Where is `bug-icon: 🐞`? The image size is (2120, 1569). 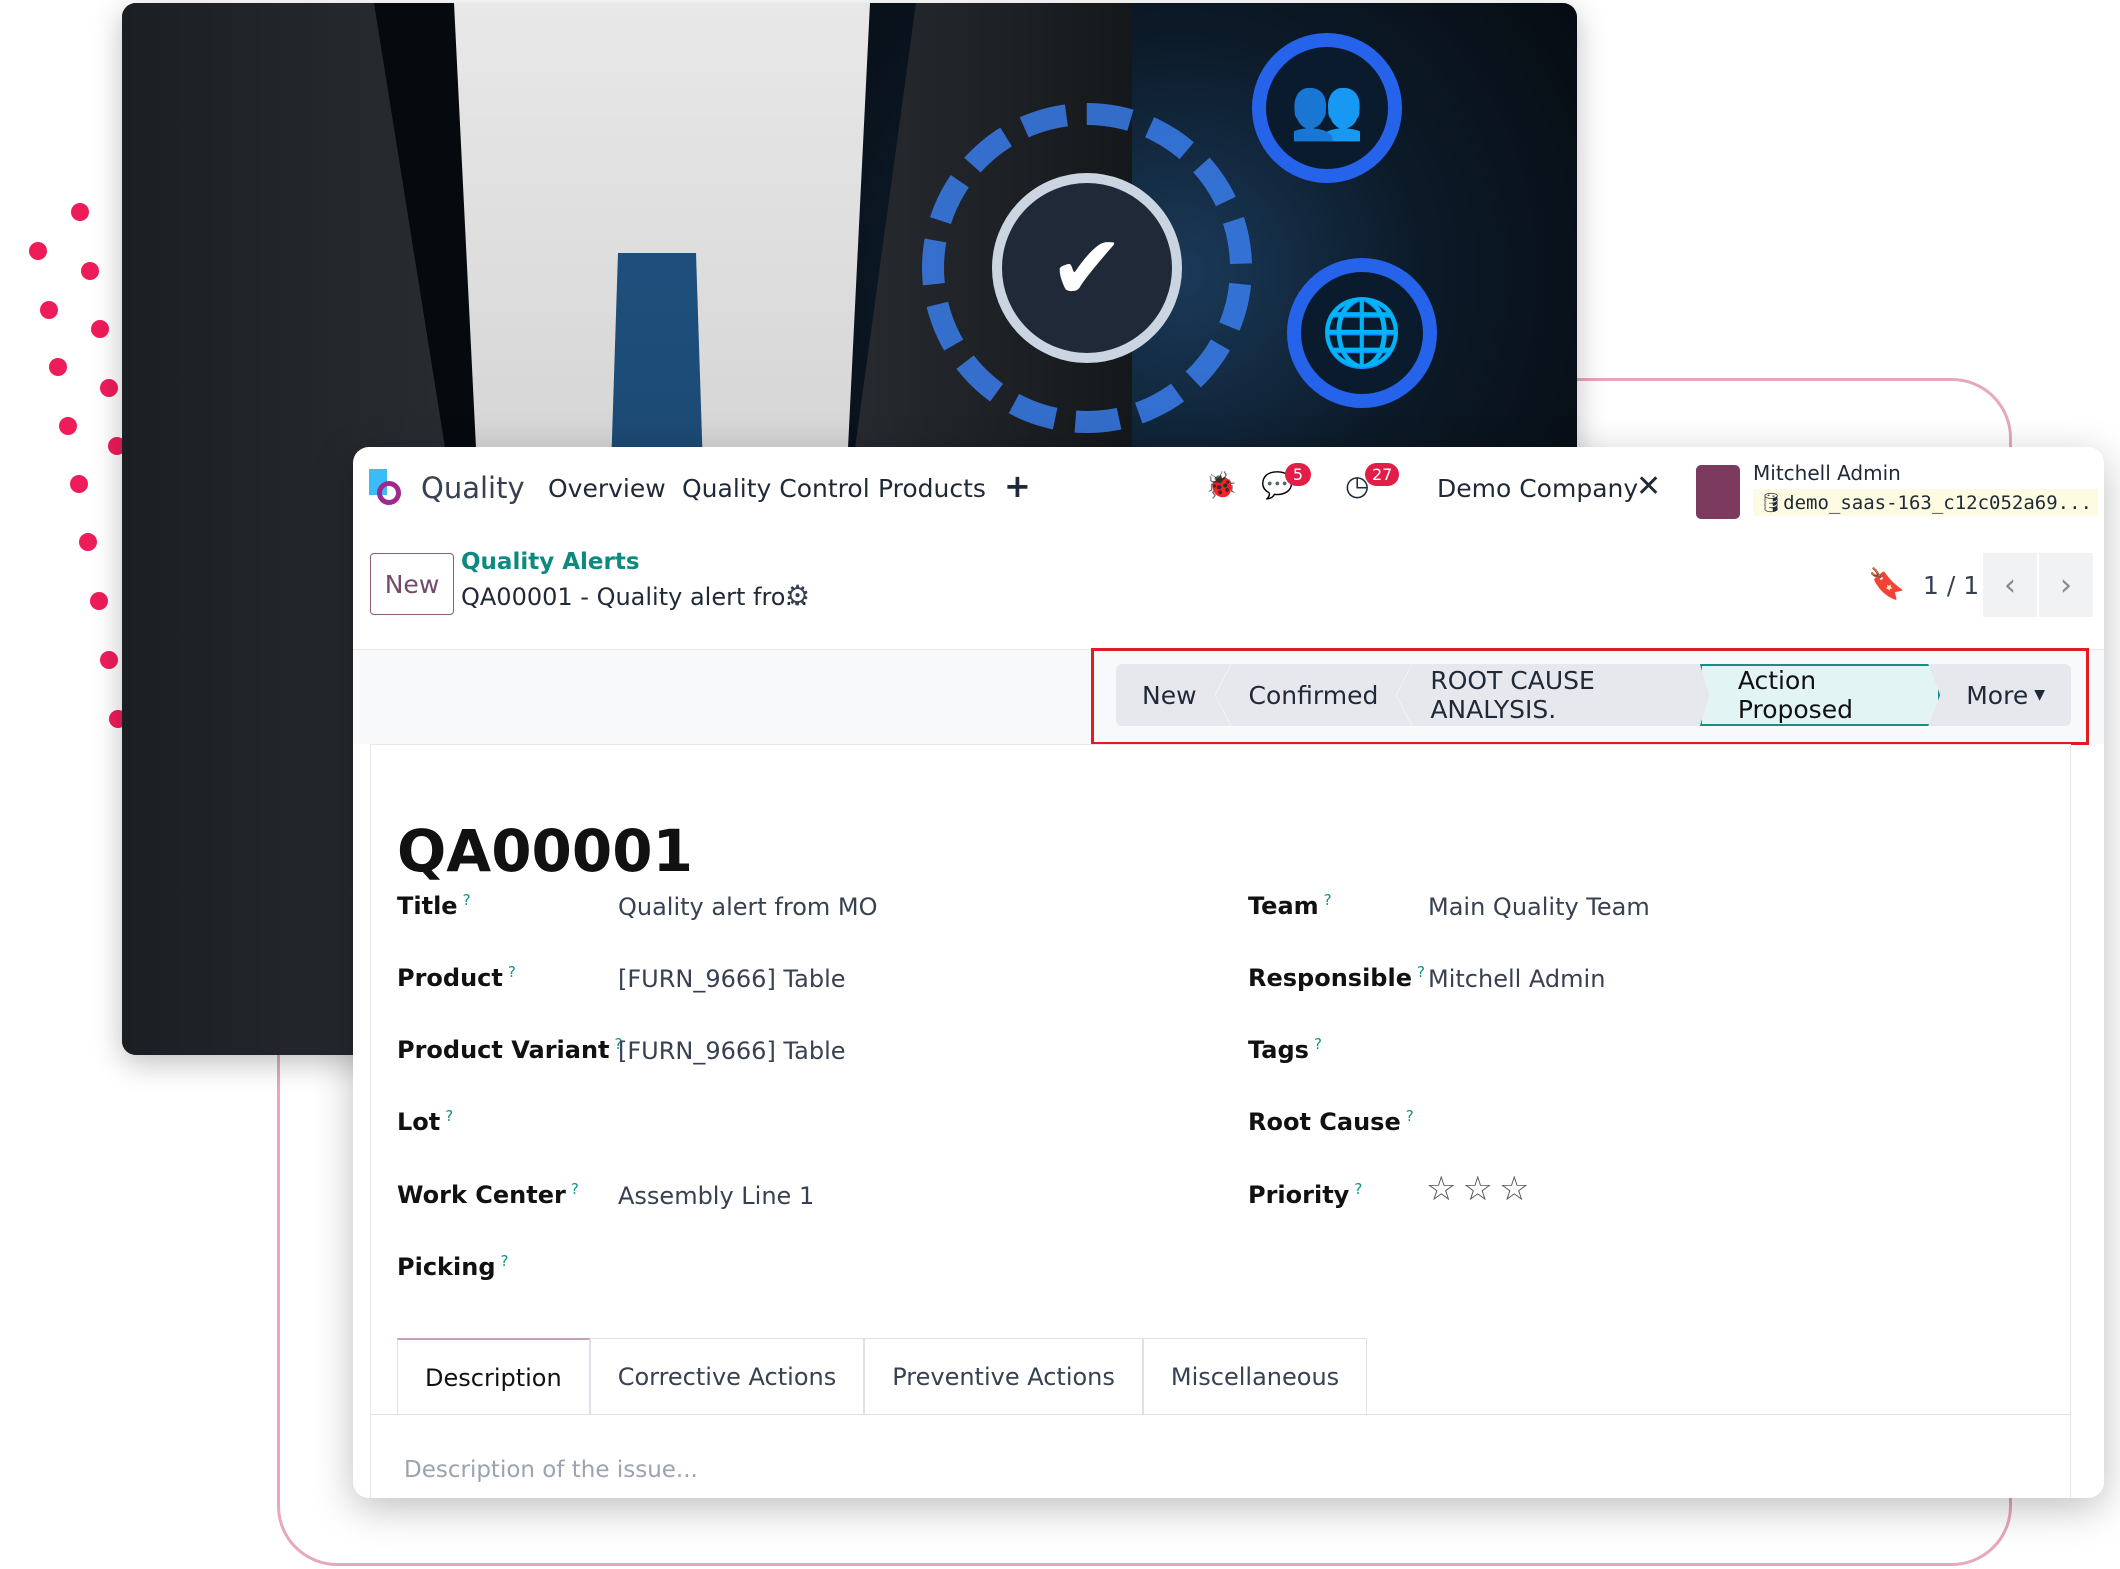 bug-icon: 🐞 is located at coordinates (1221, 486).